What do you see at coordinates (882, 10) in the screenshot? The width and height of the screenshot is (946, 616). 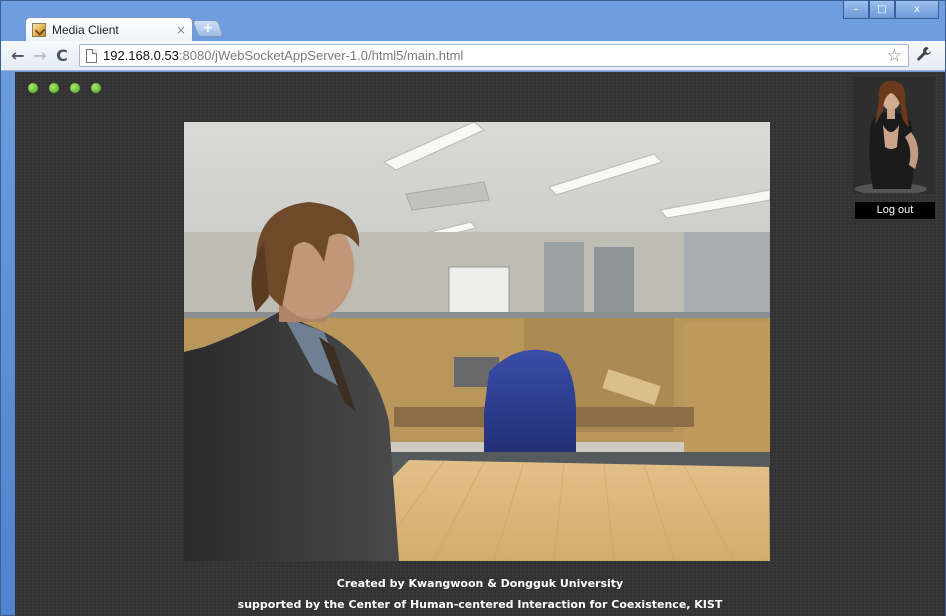 I see `maximize-button: □` at bounding box center [882, 10].